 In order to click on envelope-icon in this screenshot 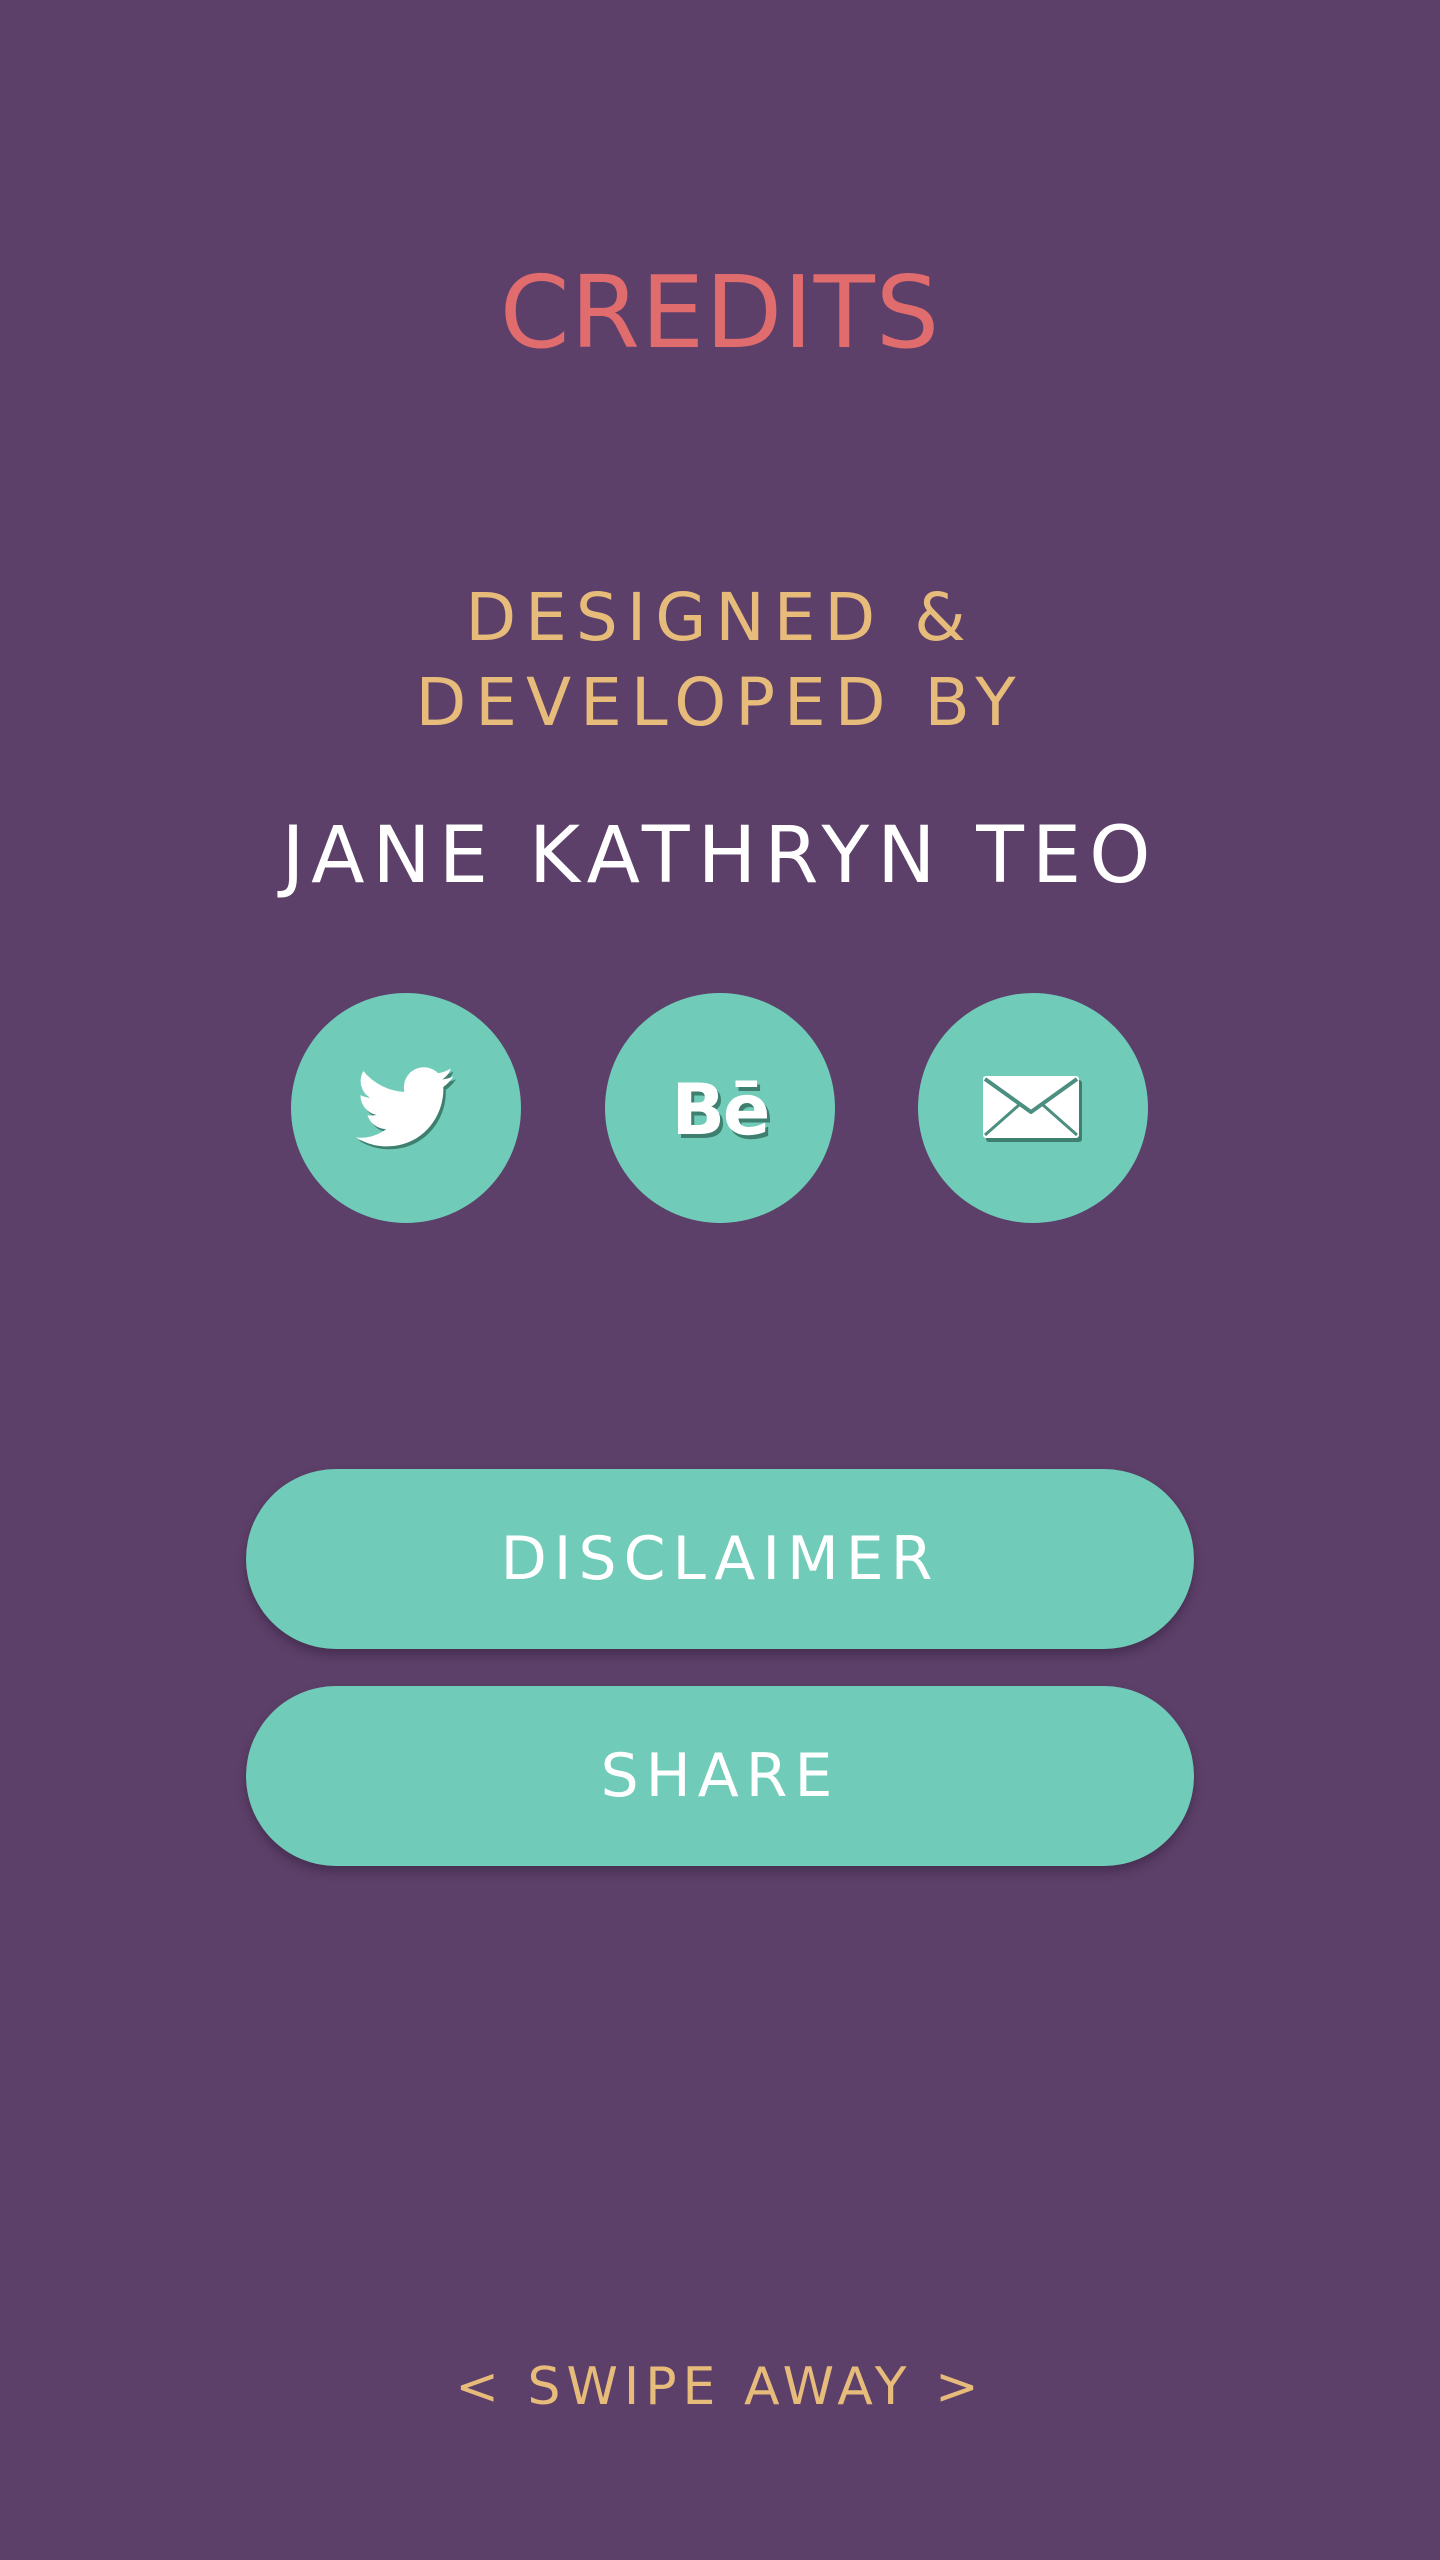, I will do `click(1032, 1109)`.